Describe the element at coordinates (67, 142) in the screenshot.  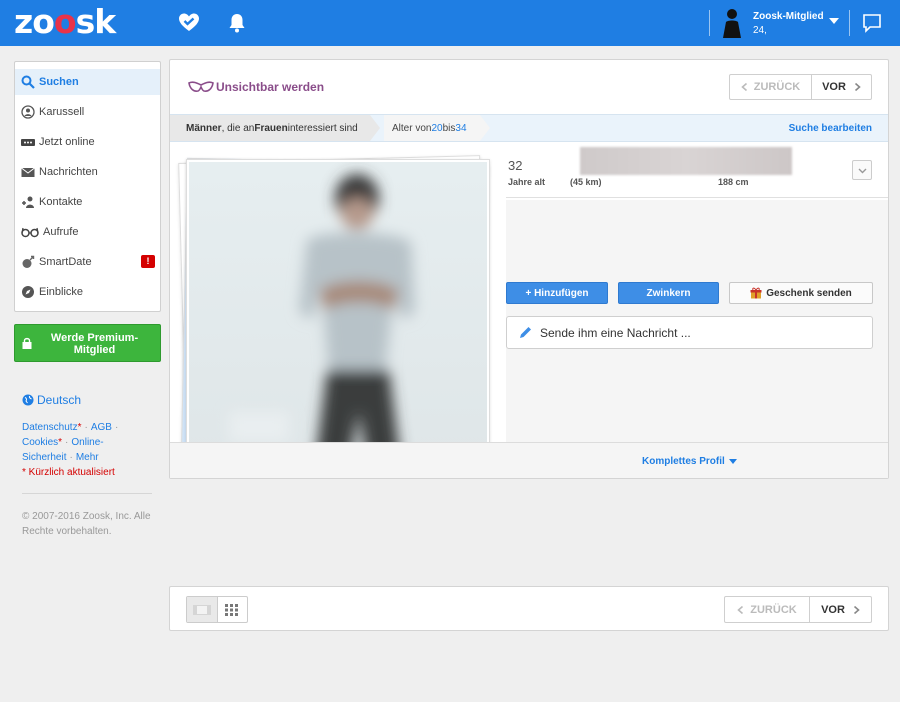
I see `sidebar-item-label: Jetzt online` at that location.